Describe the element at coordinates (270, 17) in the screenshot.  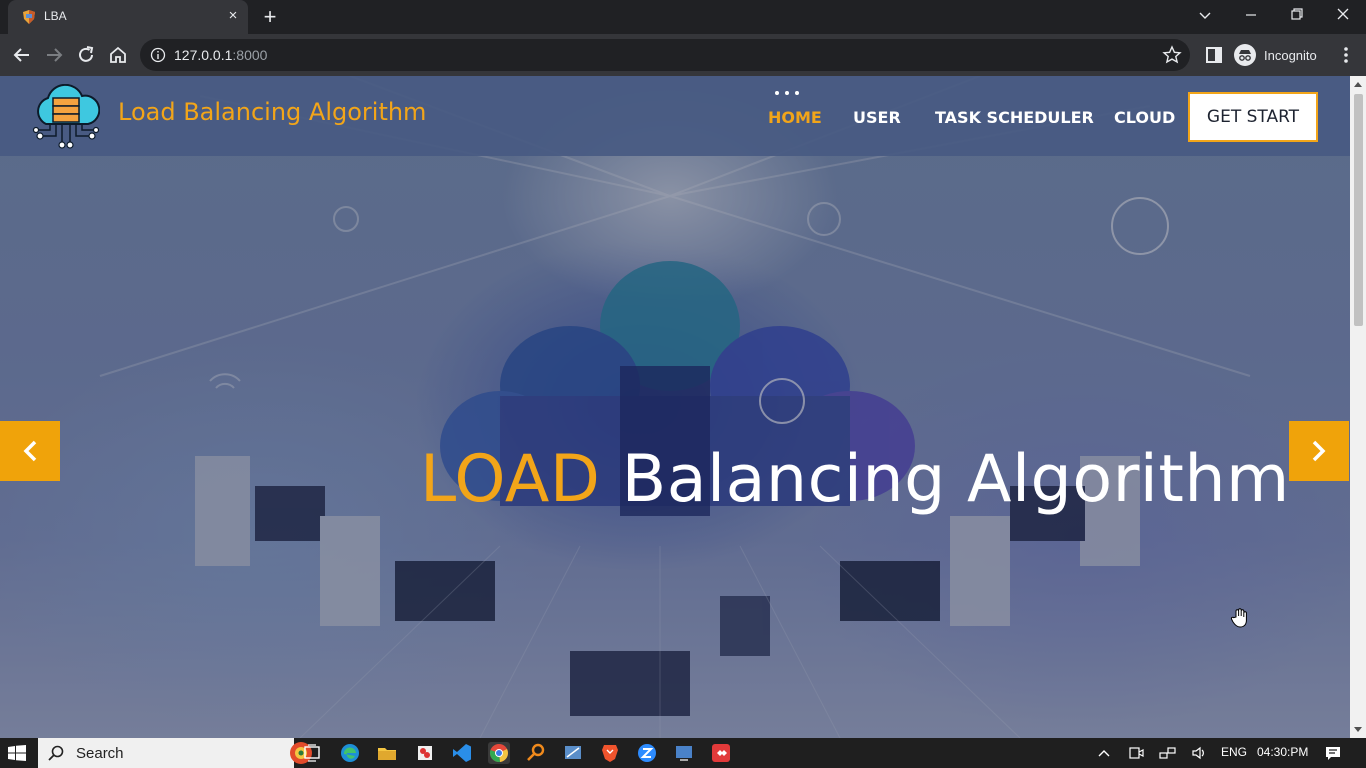
I see `new-tab-button: +` at that location.